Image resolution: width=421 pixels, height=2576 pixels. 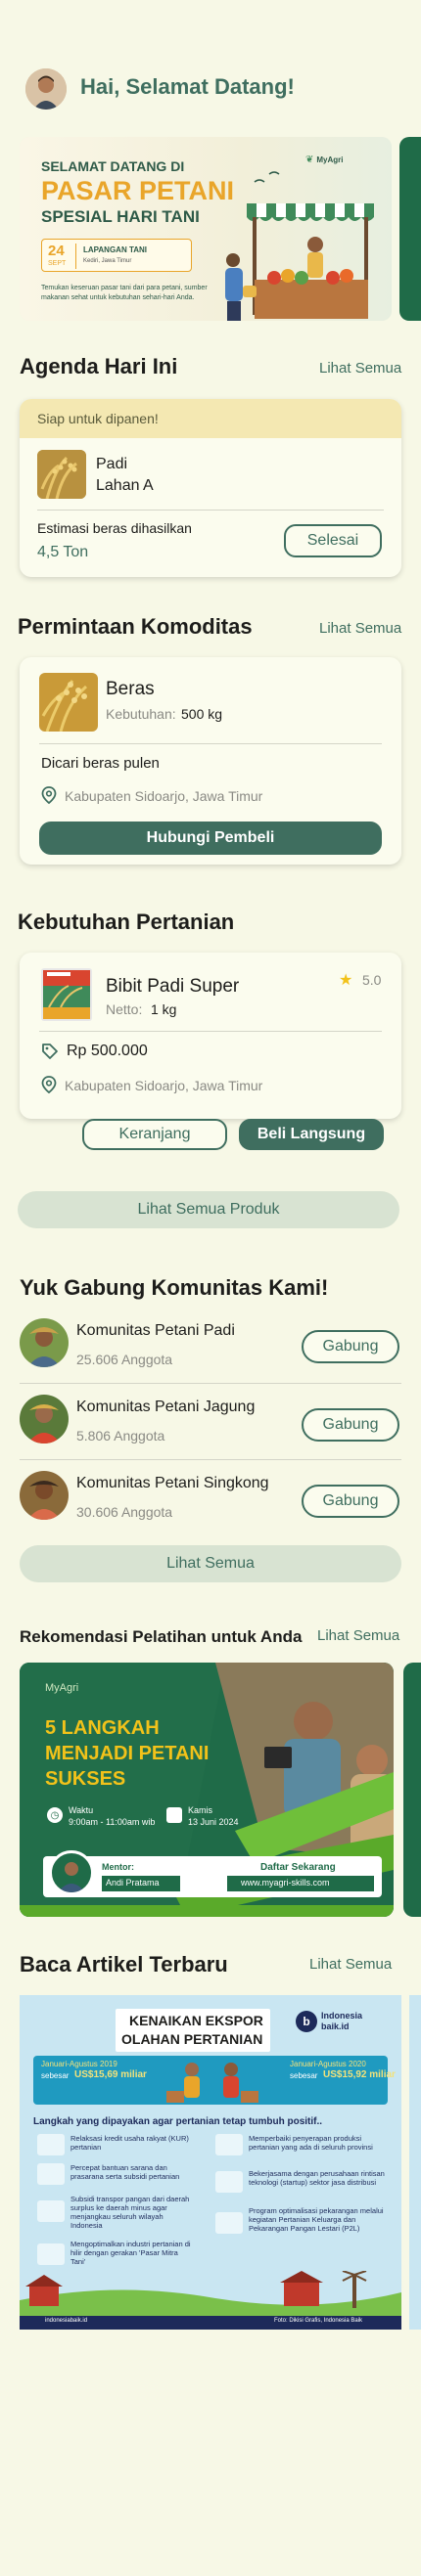 What do you see at coordinates (138, 190) in the screenshot?
I see `banner-line2: PASAR PETANI` at bounding box center [138, 190].